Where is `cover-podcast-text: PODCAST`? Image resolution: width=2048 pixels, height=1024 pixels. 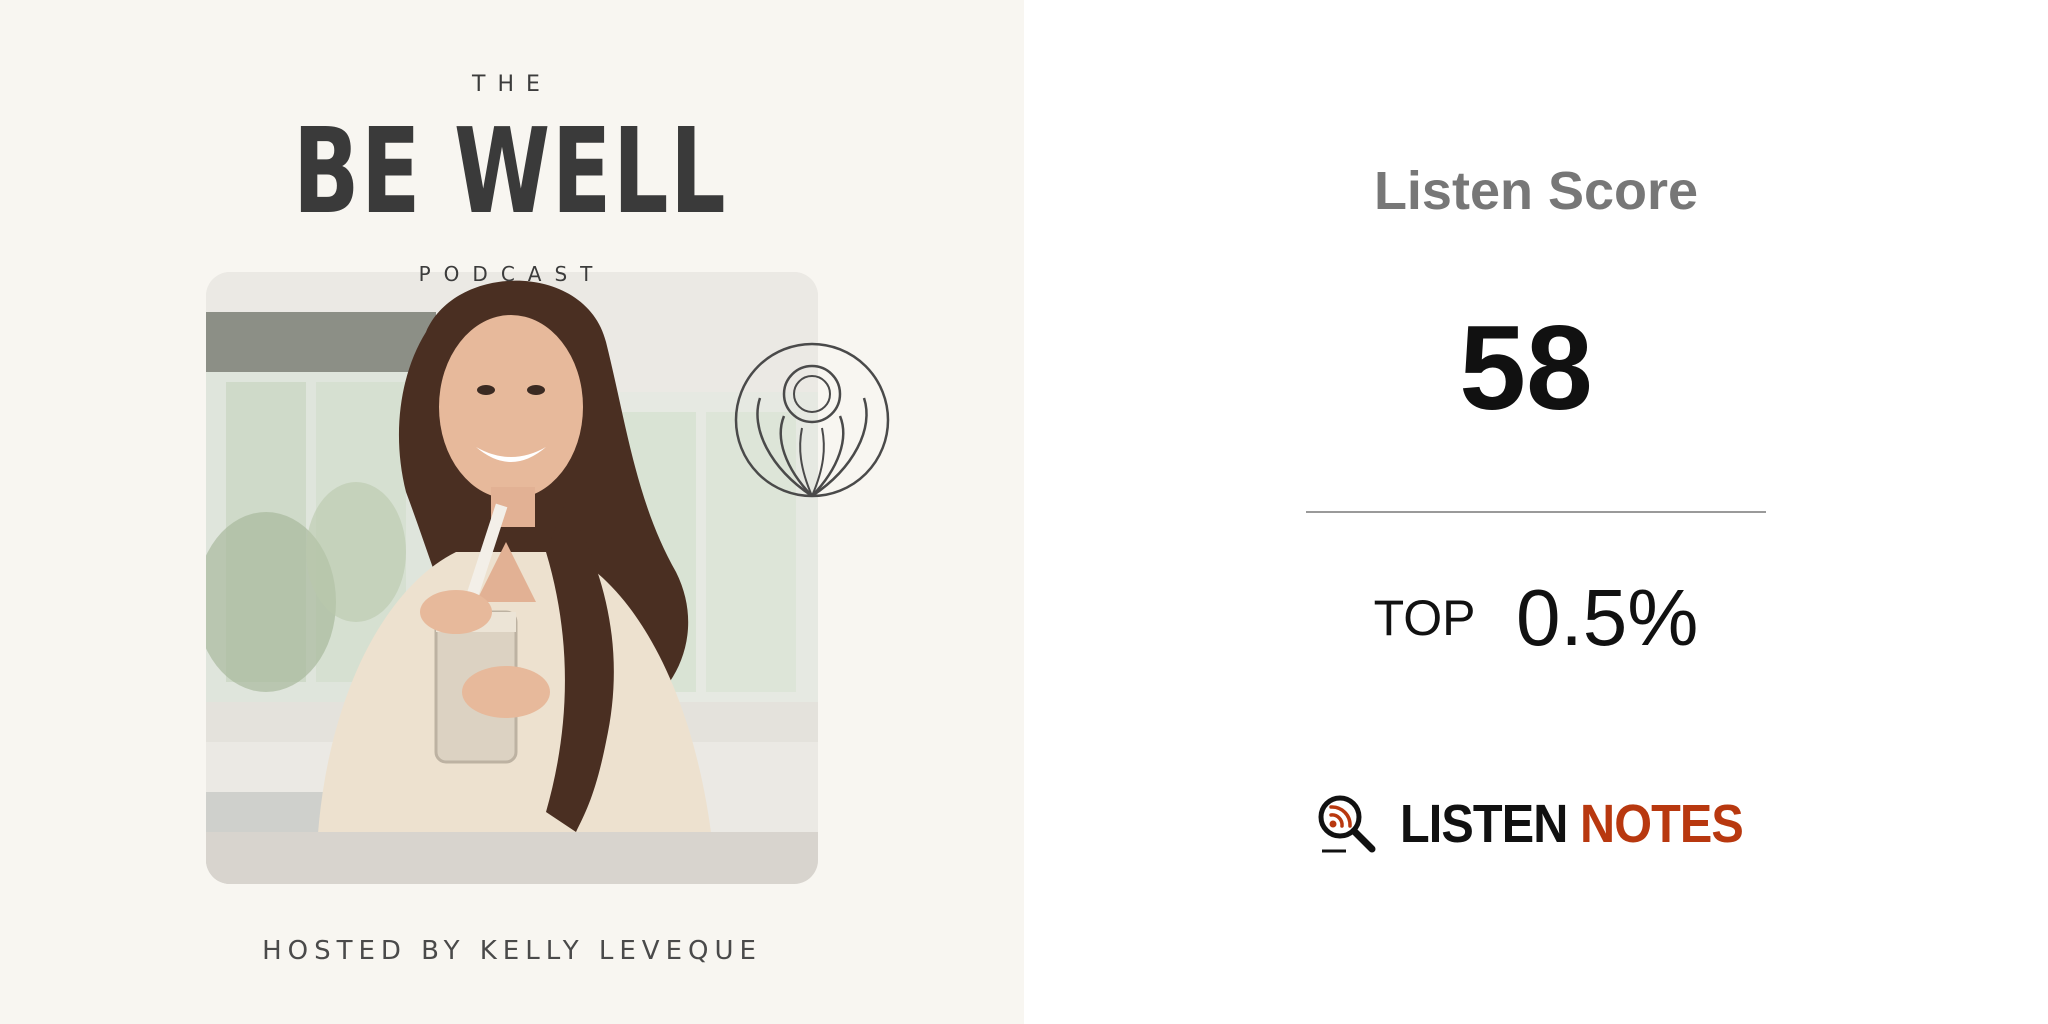
cover-podcast-text: PODCAST is located at coordinates (512, 274).